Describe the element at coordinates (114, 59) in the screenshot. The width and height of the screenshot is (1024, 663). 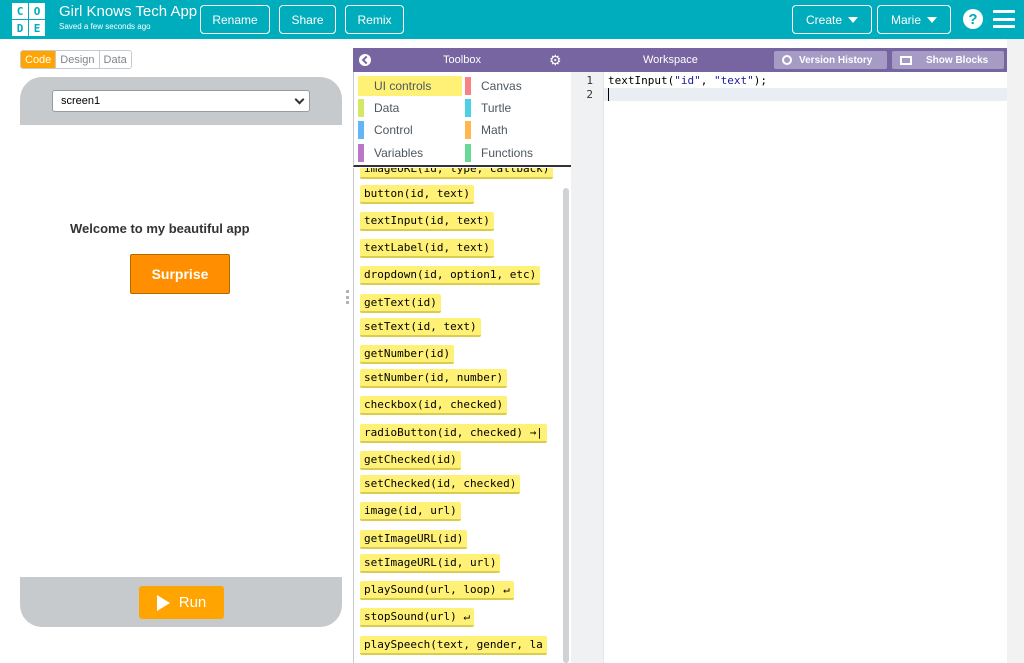
I see `data-mode-button: Data` at that location.